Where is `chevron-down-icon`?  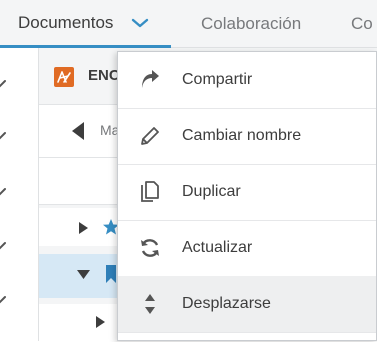
chevron-down-icon is located at coordinates (140, 23).